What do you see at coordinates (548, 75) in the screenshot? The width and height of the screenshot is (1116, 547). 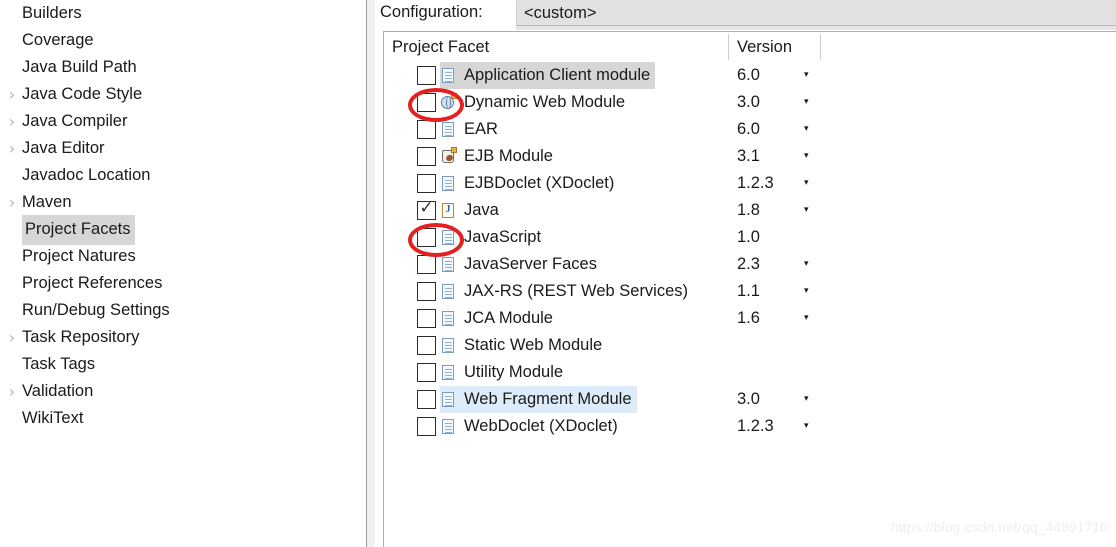 I see `facet-name-cell: Application Client module` at bounding box center [548, 75].